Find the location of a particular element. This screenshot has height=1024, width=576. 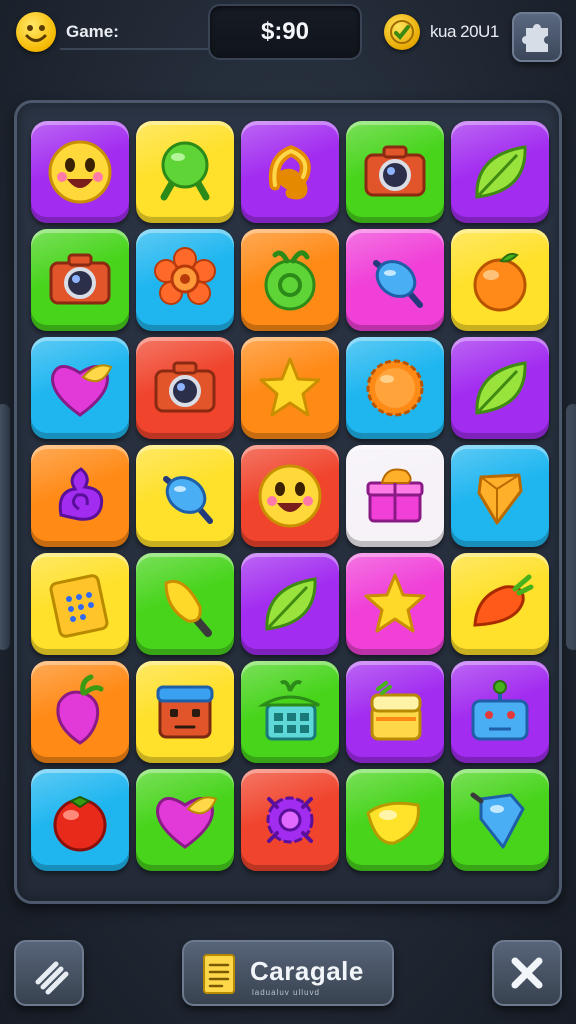

robot-icon is located at coordinates (500, 710).